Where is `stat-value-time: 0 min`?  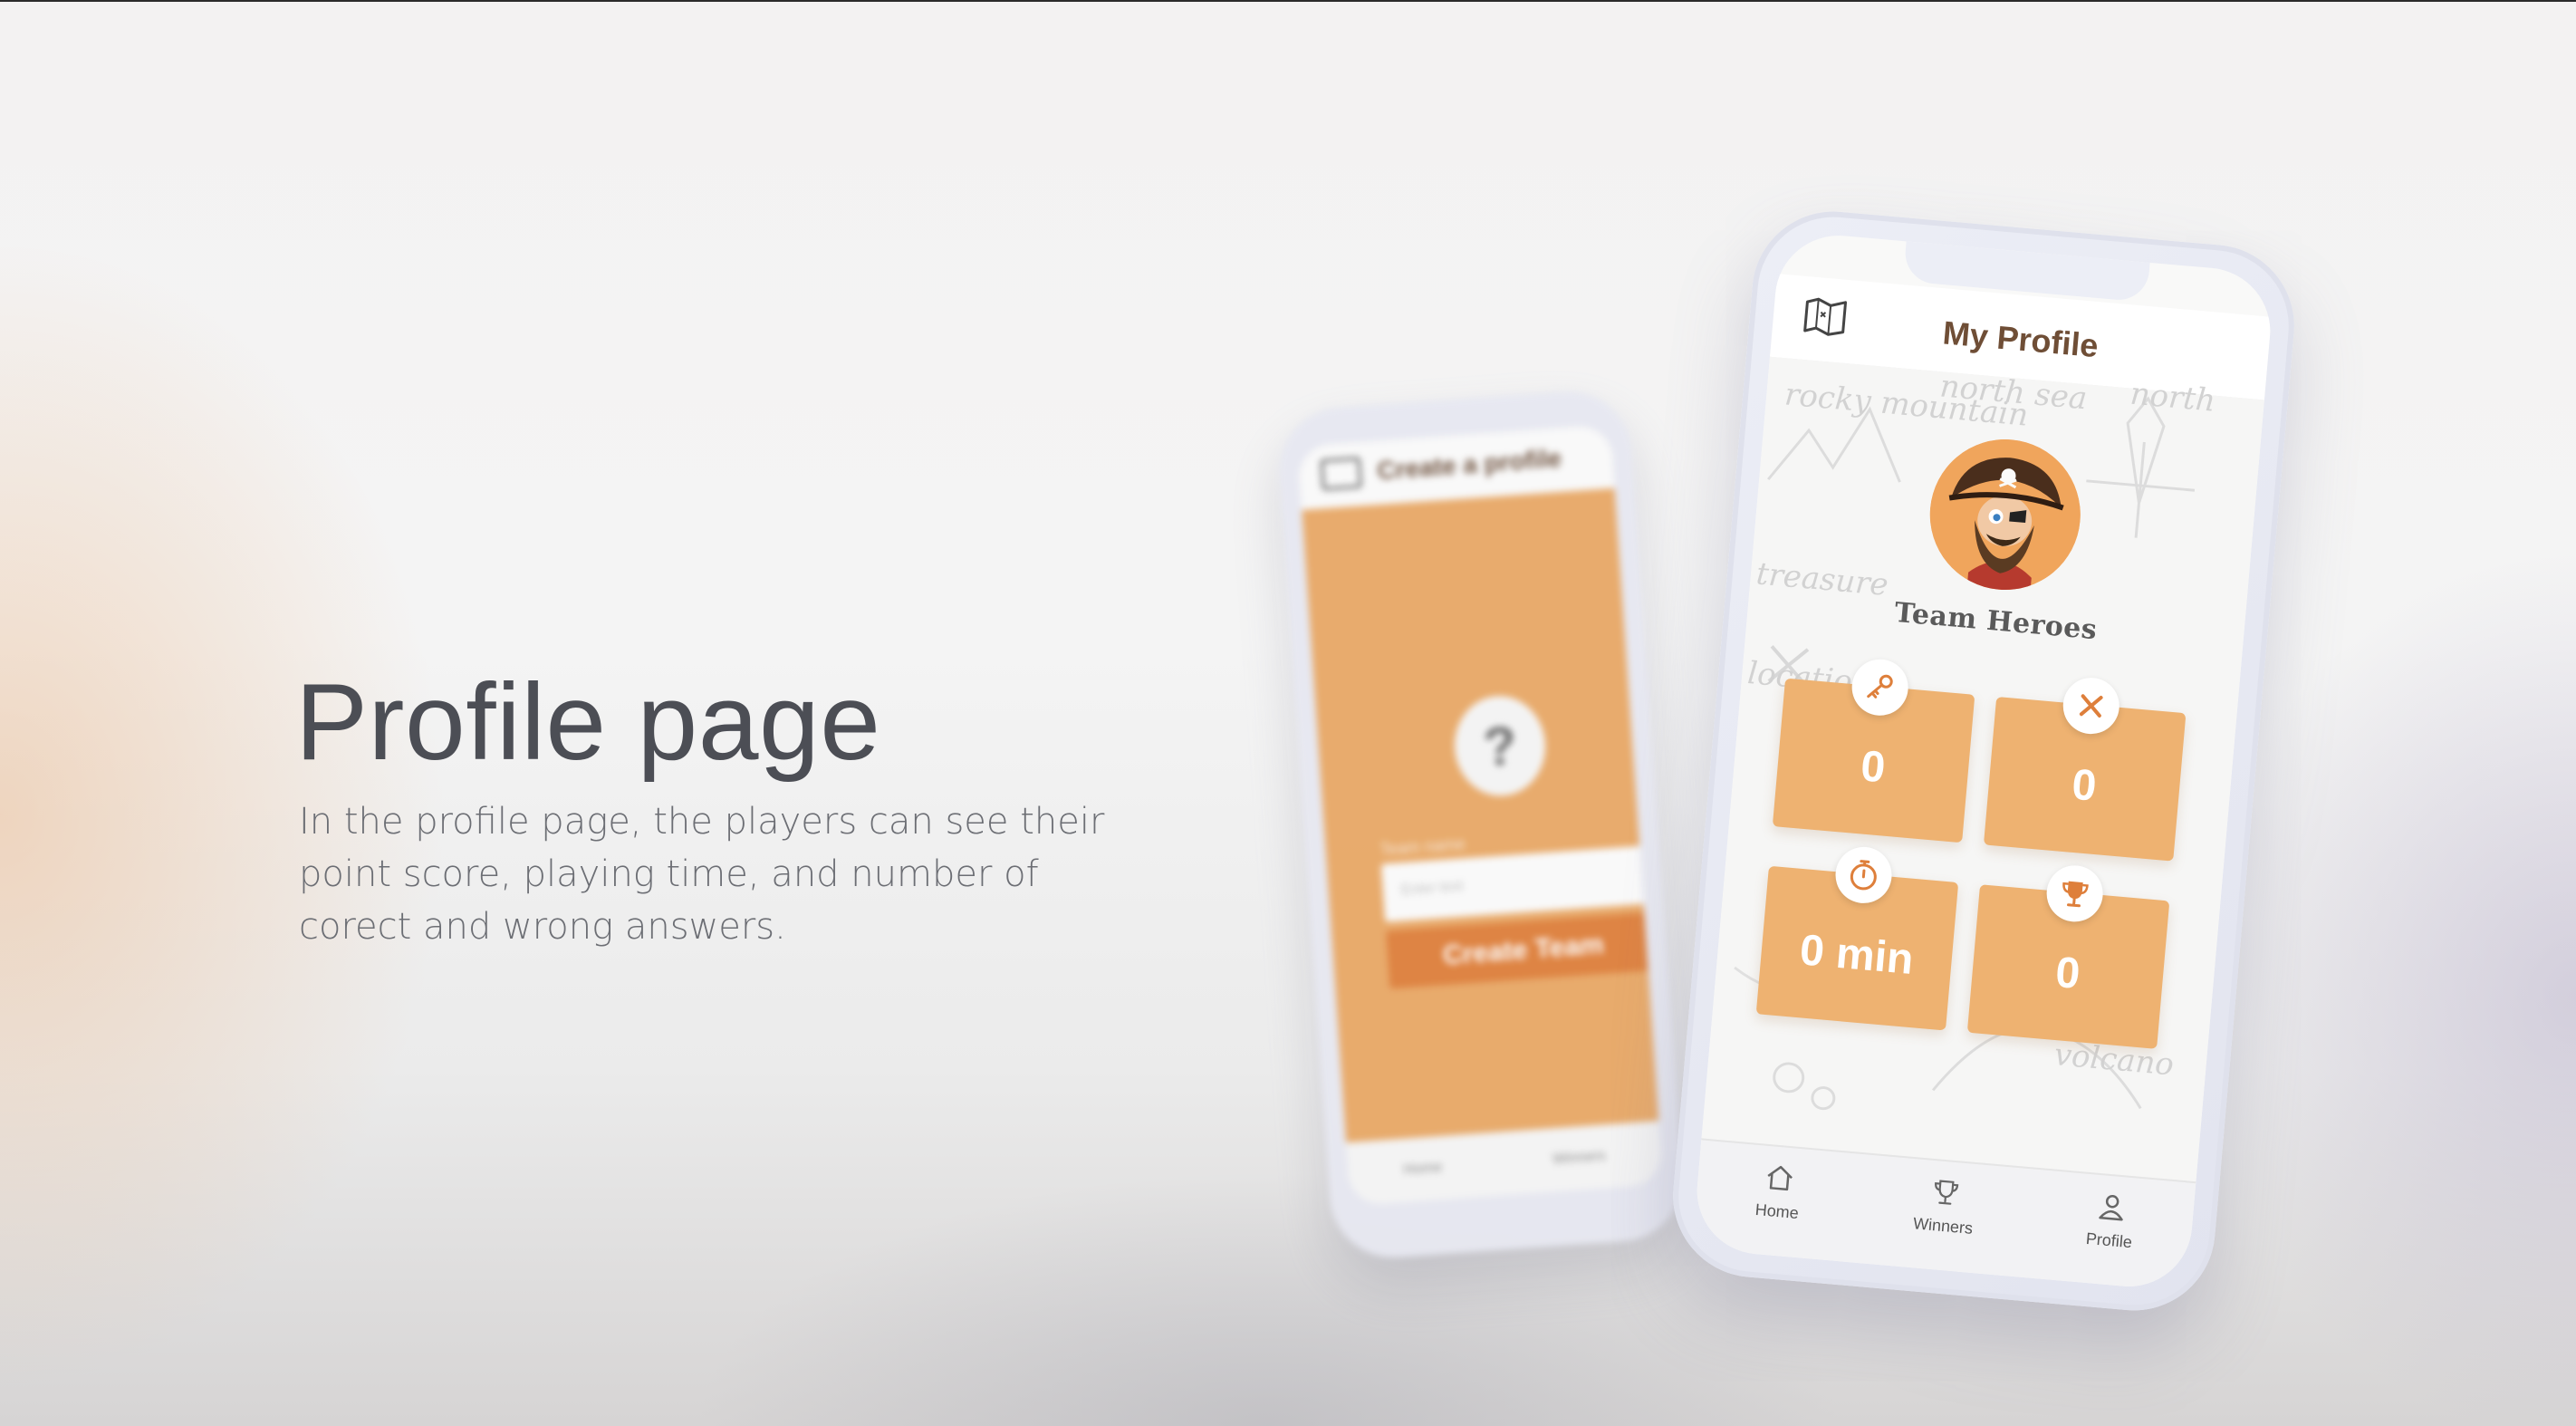
stat-value-time: 0 min is located at coordinates (1857, 955).